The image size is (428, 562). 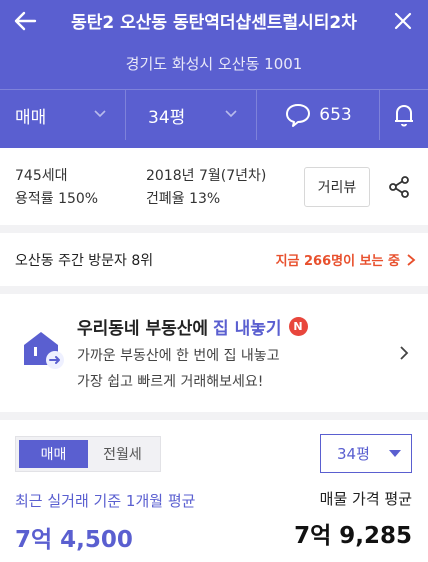 I want to click on live-viewers: 지금 266명이 보는 중, so click(x=346, y=259).